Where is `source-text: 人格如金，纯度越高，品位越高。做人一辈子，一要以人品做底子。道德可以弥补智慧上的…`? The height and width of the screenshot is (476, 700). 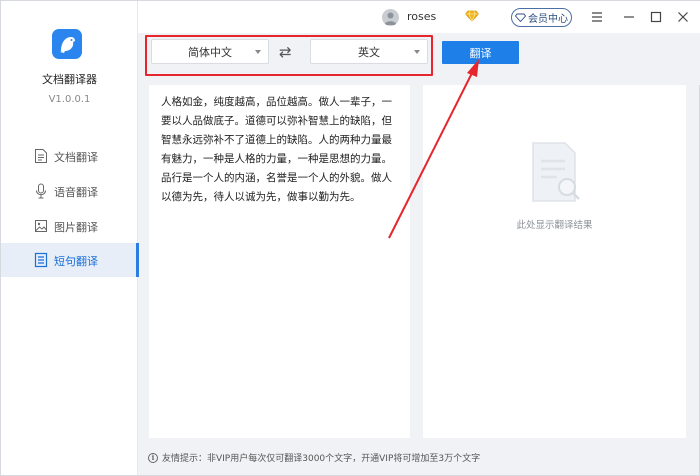 source-text: 人格如金，纯度越高，品位越高。做人一辈子，一要以人品做底子。道德可以弥补智慧上的… is located at coordinates (279, 150).